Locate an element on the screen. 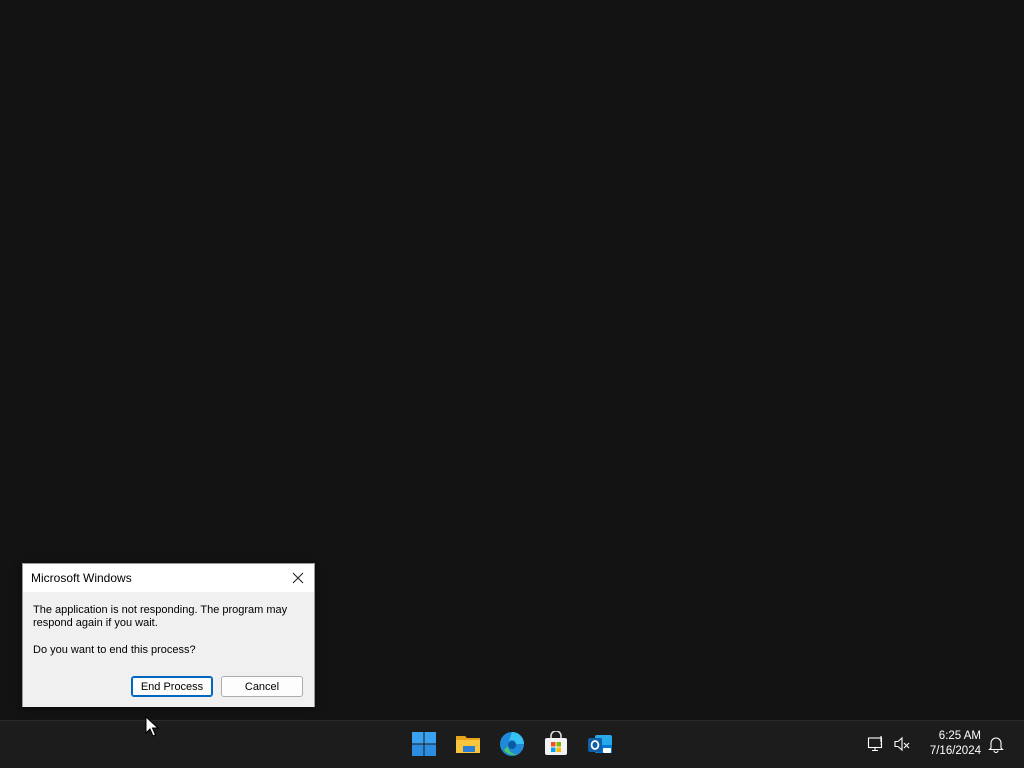 This screenshot has height=768, width=1024. end-process-button: End Process is located at coordinates (172, 686).